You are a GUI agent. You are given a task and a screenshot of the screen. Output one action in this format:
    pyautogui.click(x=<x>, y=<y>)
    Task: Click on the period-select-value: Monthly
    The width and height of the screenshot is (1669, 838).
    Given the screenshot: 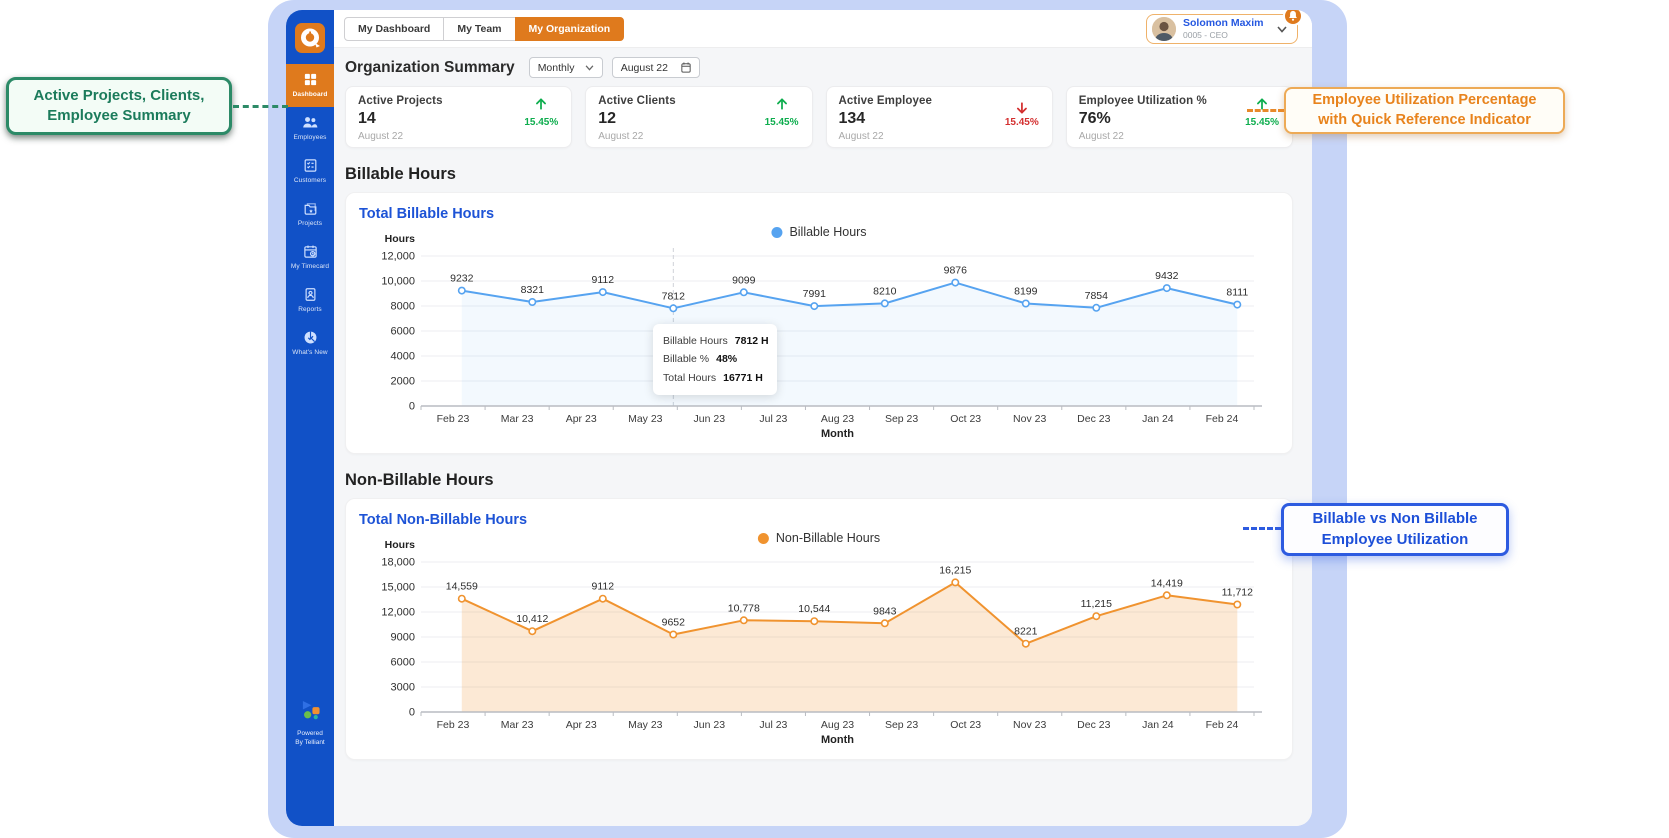 What is the action you would take?
    pyautogui.click(x=556, y=67)
    